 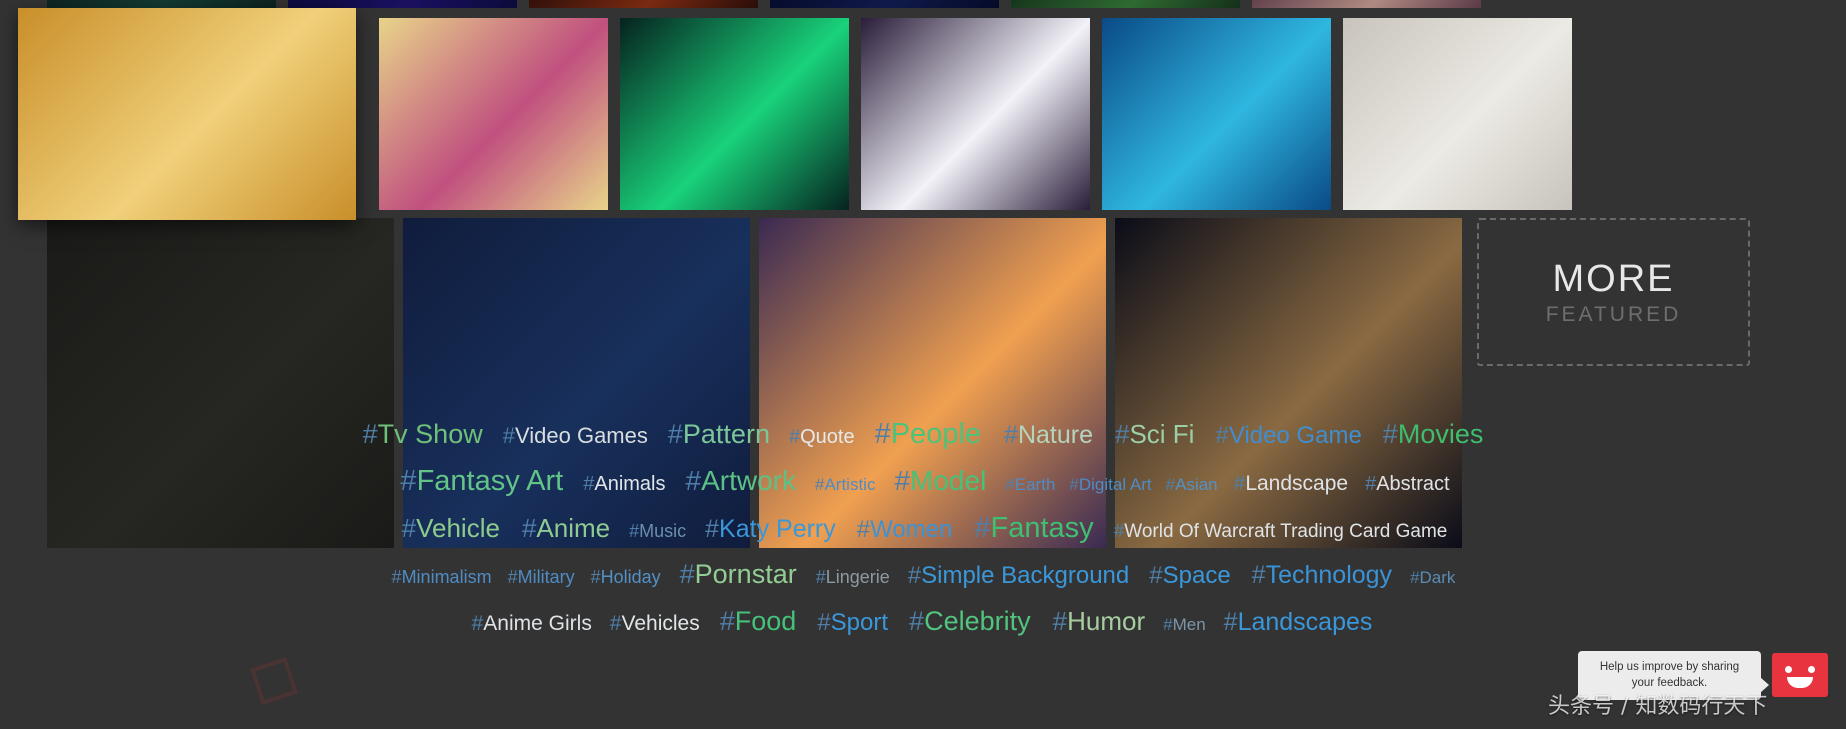 What do you see at coordinates (402, 4) in the screenshot?
I see `thumb-night-club` at bounding box center [402, 4].